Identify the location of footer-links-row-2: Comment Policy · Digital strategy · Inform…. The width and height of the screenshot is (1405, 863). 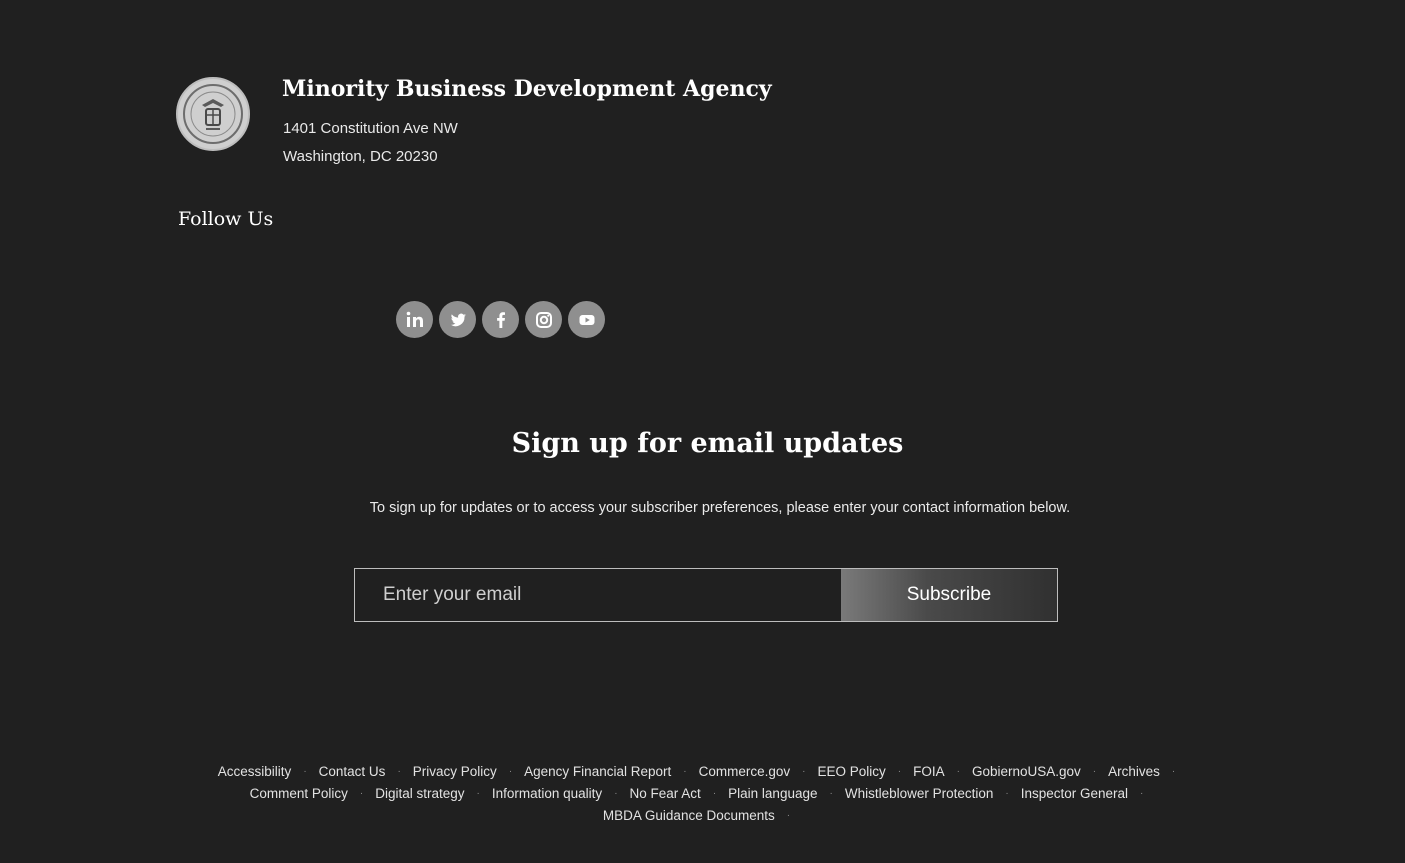
(702, 793).